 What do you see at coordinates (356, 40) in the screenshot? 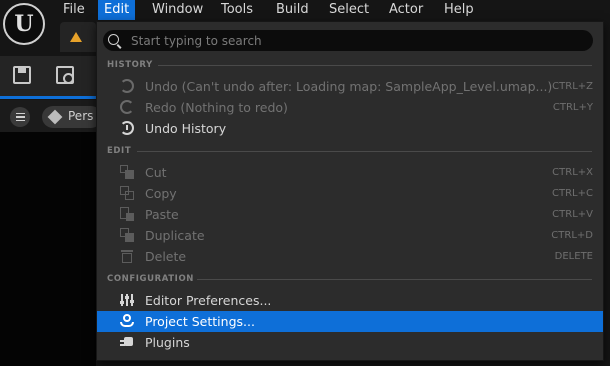
I see `menu-search-input` at bounding box center [356, 40].